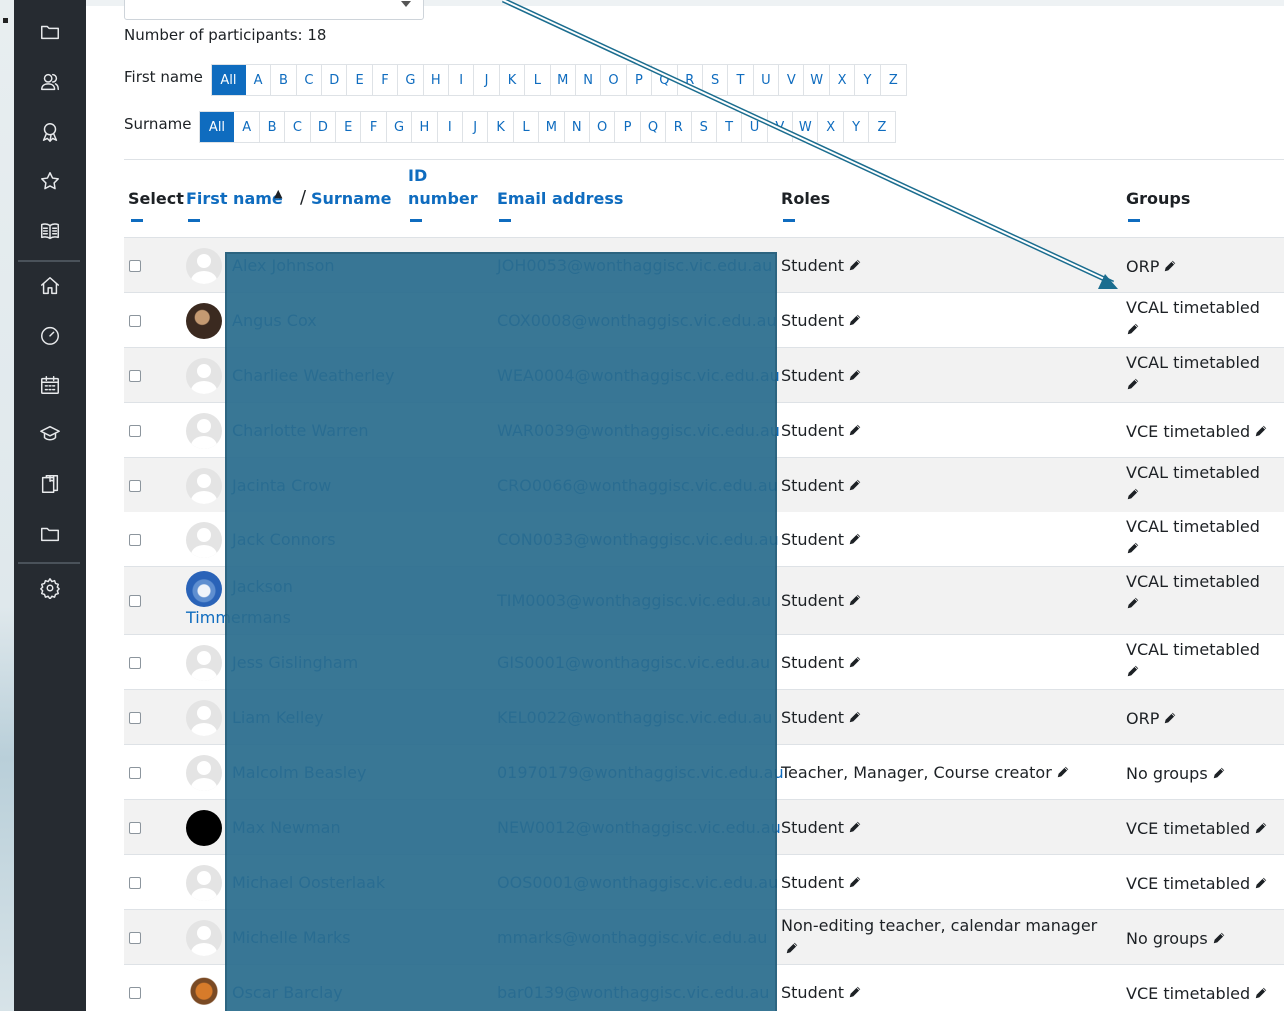 The width and height of the screenshot is (1284, 1011). What do you see at coordinates (298, 127) in the screenshot?
I see `surname-letter-c: C` at bounding box center [298, 127].